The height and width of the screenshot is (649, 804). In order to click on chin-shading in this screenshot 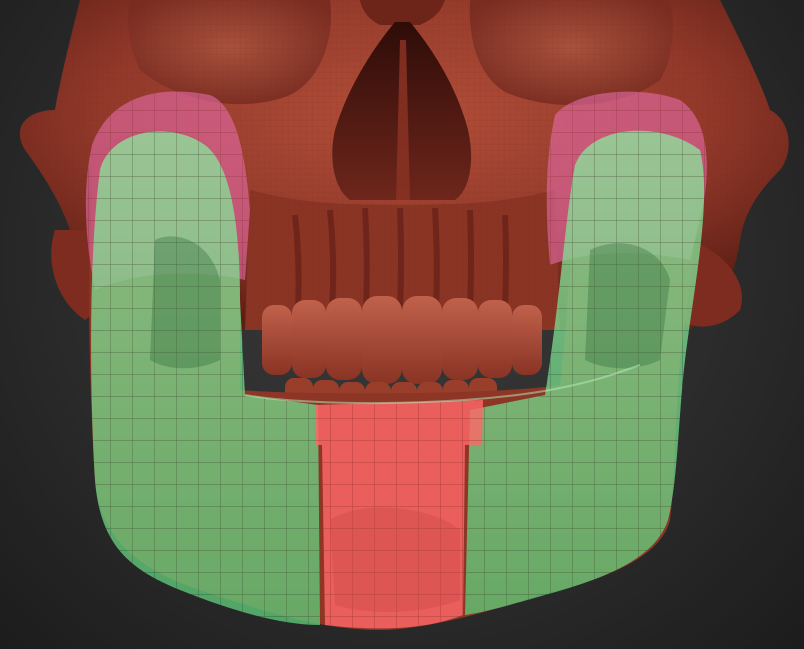, I will do `click(395, 559)`.